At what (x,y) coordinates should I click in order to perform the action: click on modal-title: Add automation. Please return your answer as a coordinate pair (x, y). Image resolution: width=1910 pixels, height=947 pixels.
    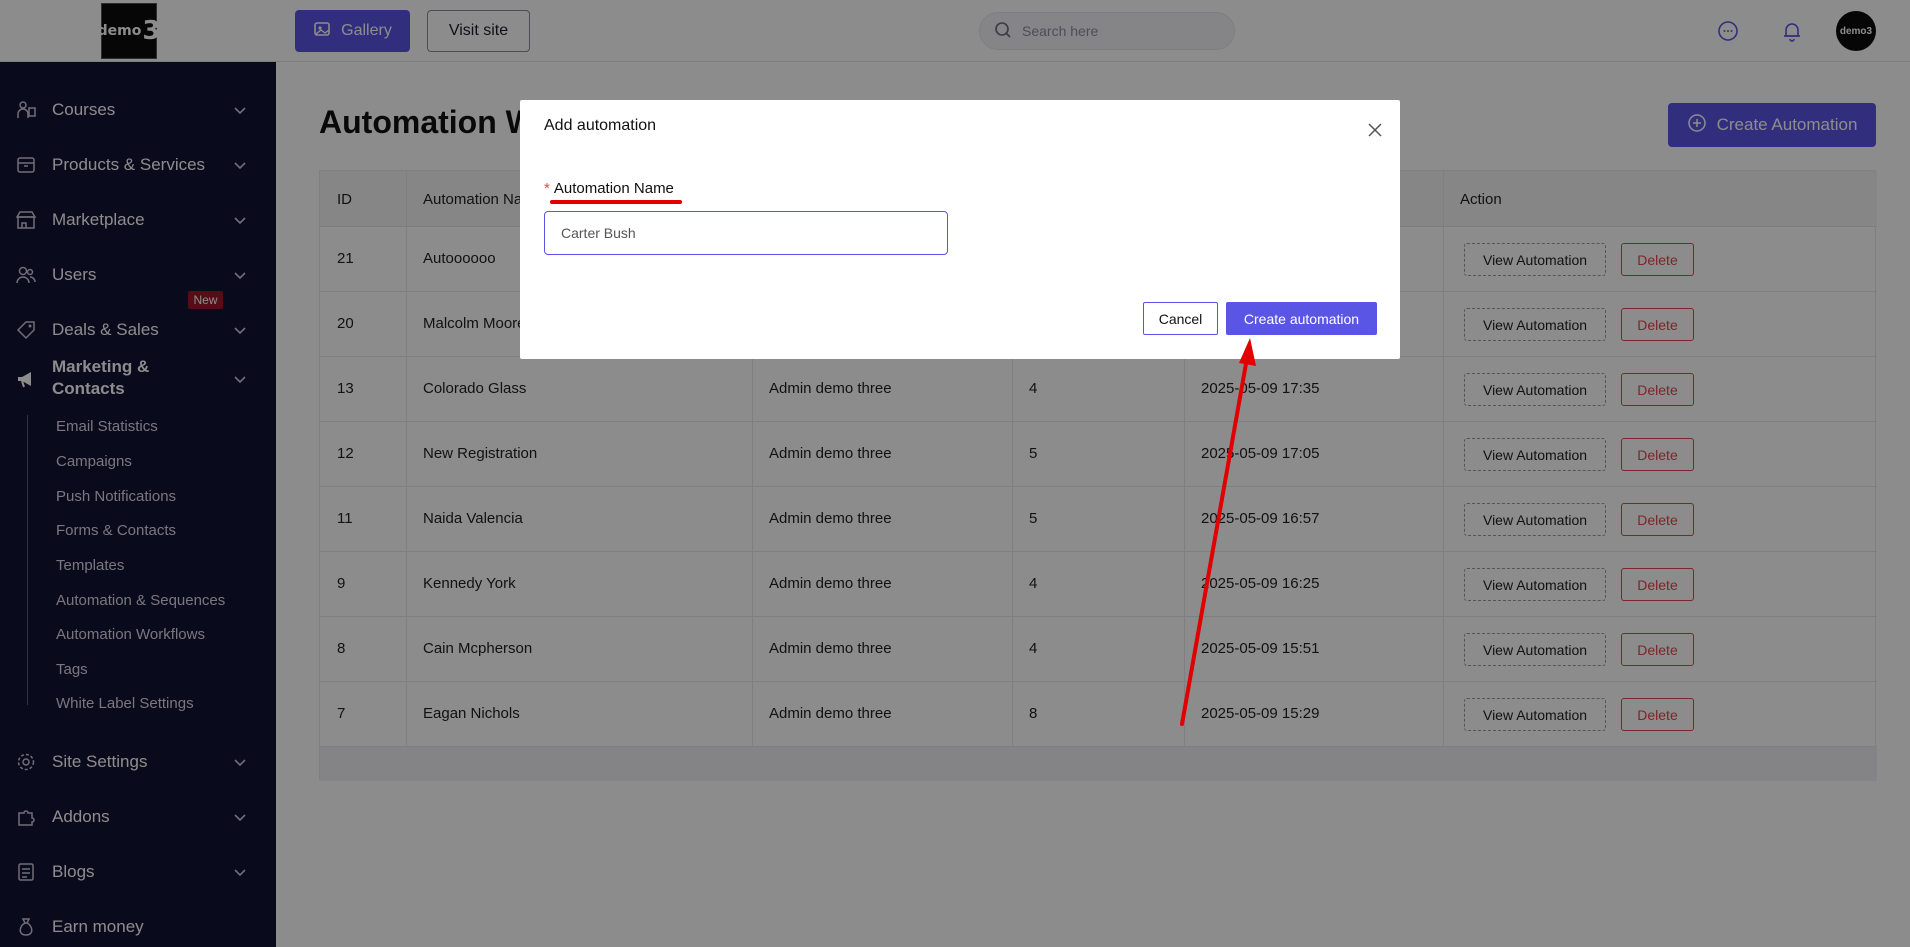
    Looking at the image, I should click on (600, 125).